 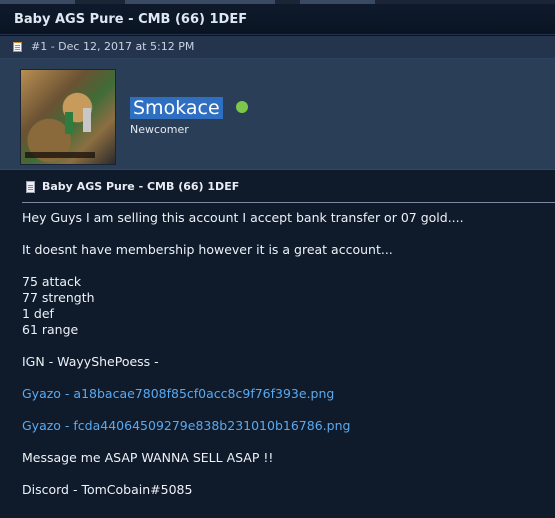 What do you see at coordinates (148, 457) in the screenshot?
I see `post-line: Message me ASAP WANNA SELL ASAP !!` at bounding box center [148, 457].